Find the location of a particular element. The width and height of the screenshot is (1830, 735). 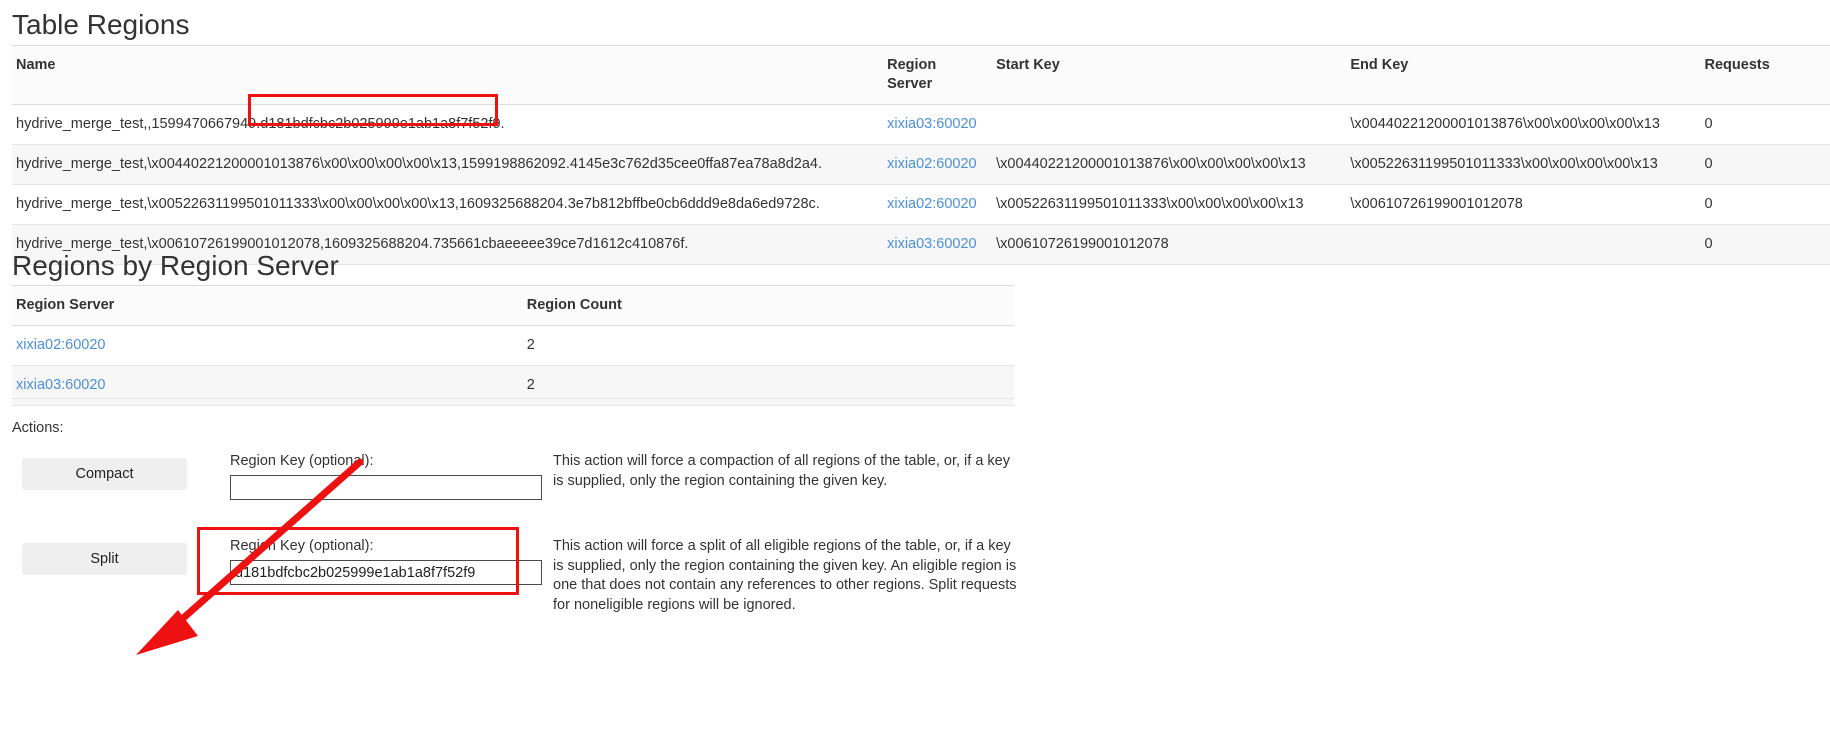

column-header-name: Name is located at coordinates (448, 75).